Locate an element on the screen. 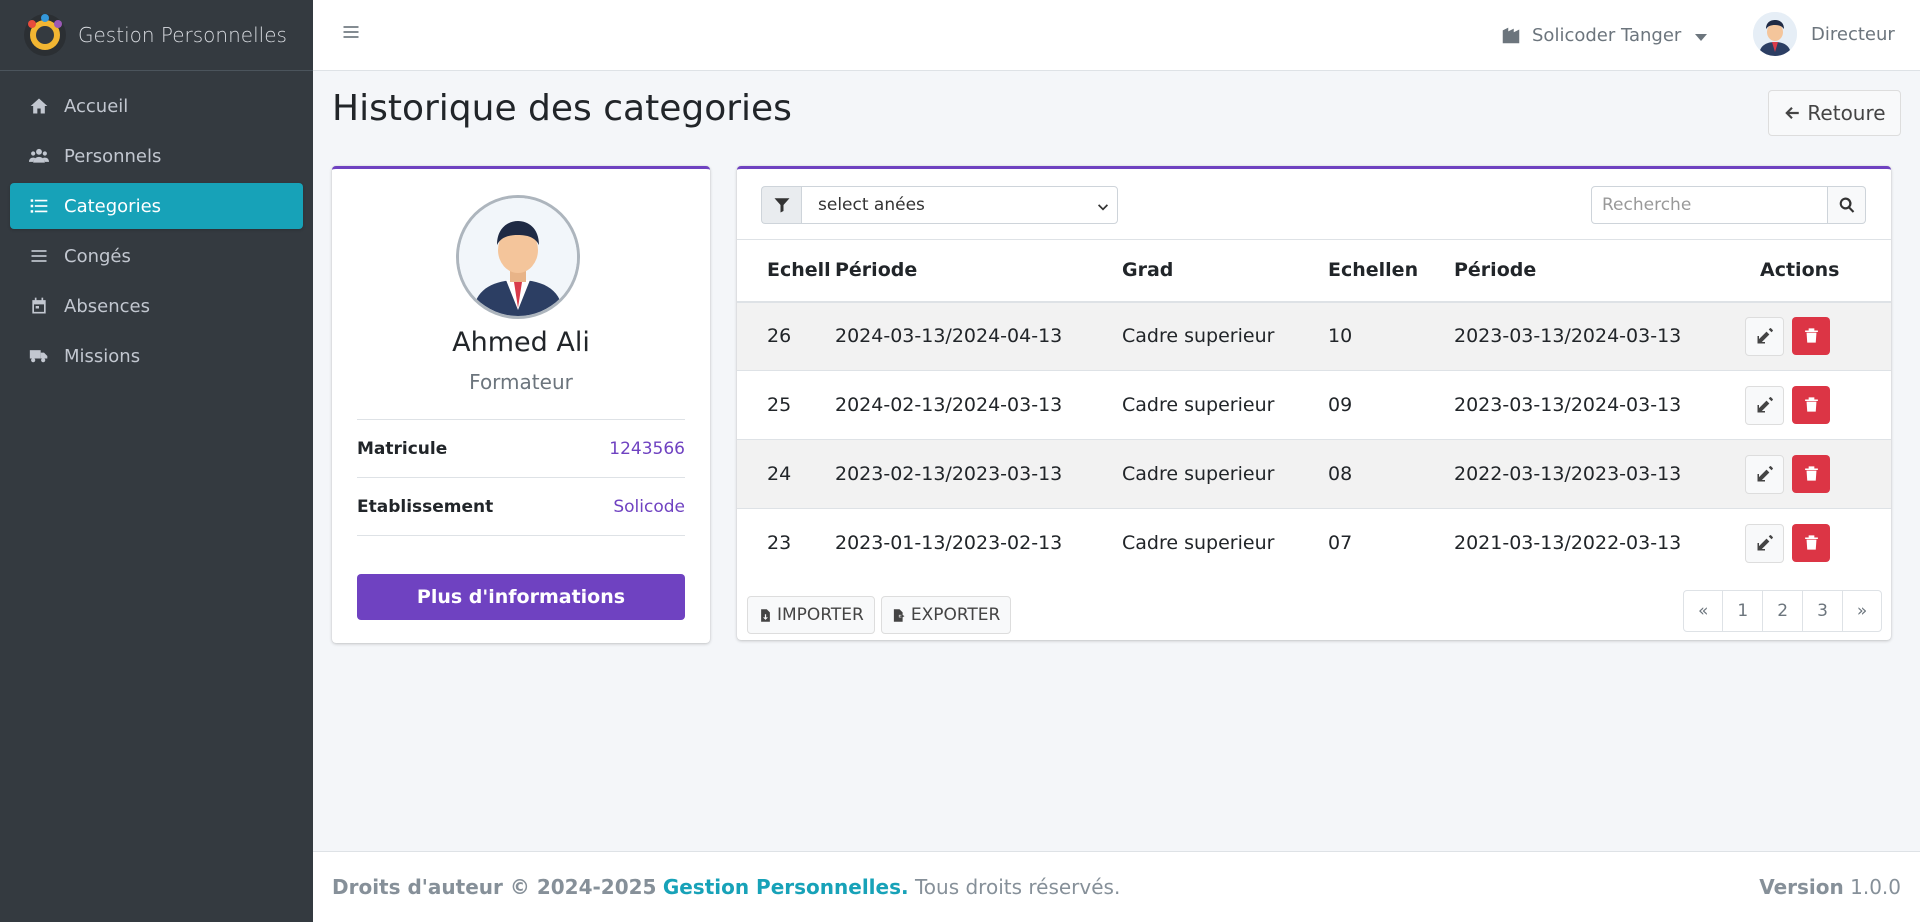 This screenshot has height=922, width=1920. sidebar-item-label: Congés is located at coordinates (97, 256).